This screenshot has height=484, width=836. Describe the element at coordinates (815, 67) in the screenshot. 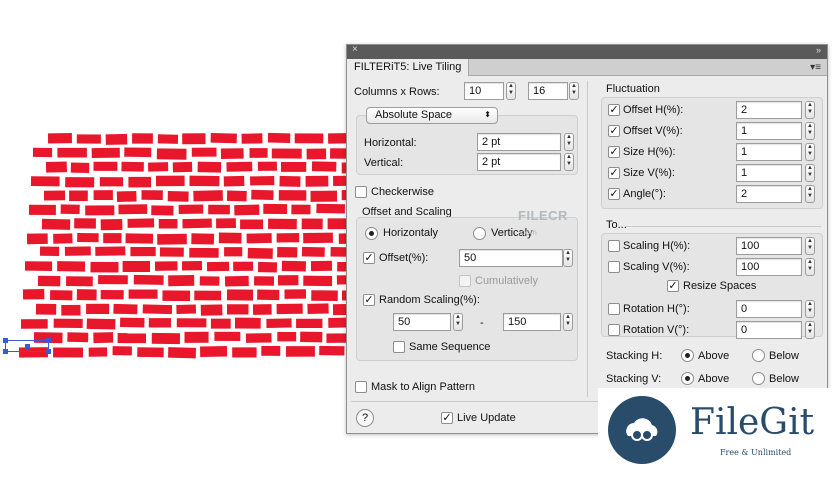

I see `panel-menu-icon: ▾≡` at that location.